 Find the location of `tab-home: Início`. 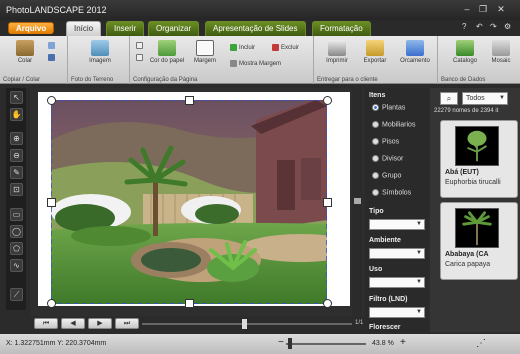

tab-home: Início is located at coordinates (84, 28).